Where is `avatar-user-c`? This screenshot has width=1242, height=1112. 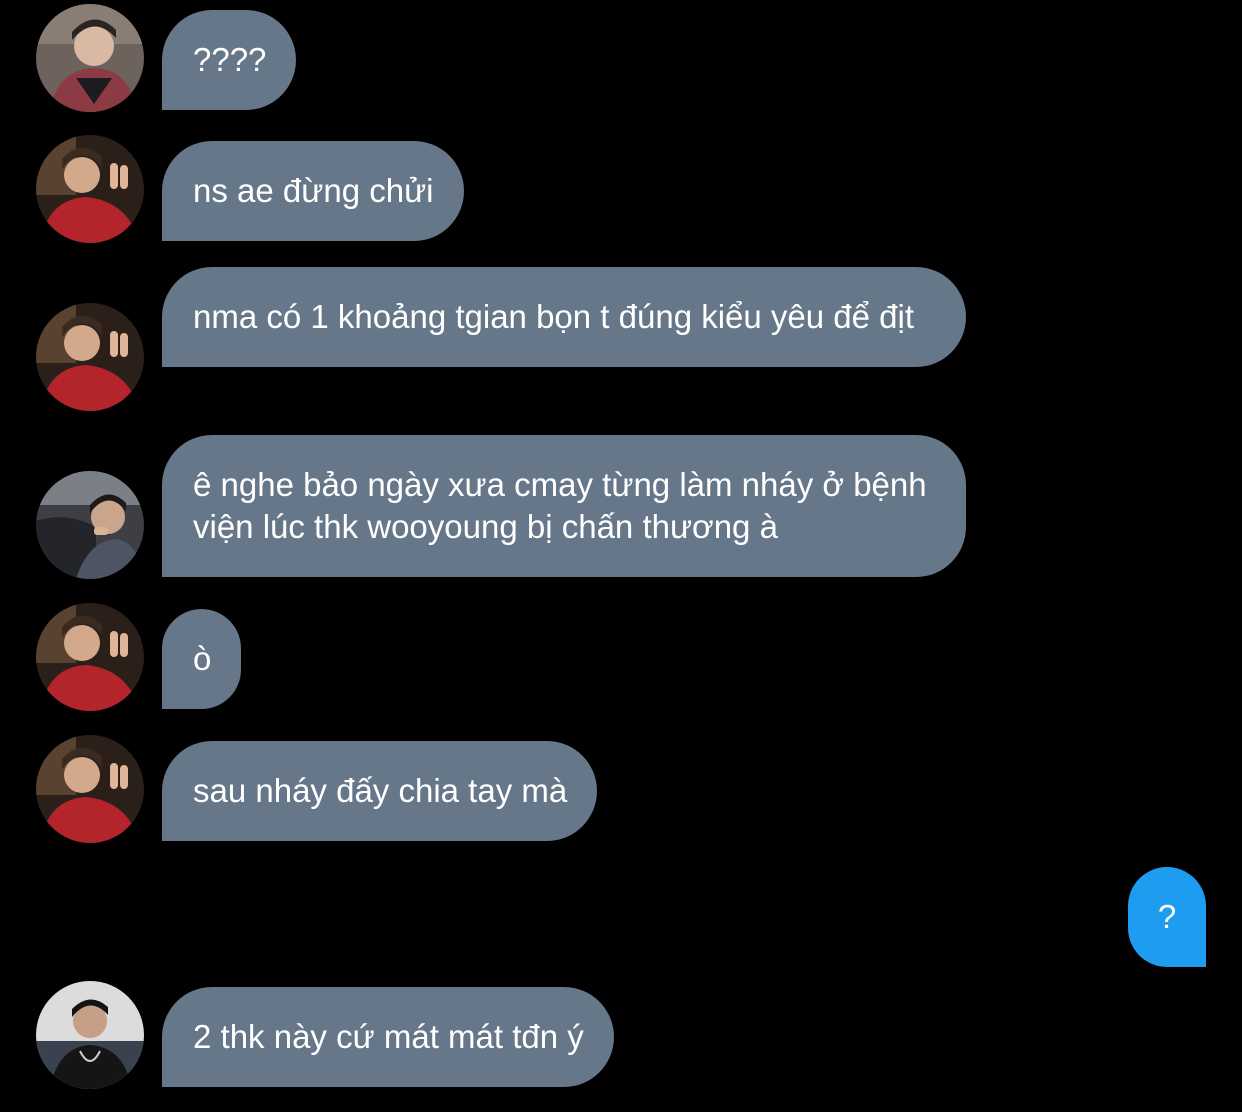 avatar-user-c is located at coordinates (90, 525).